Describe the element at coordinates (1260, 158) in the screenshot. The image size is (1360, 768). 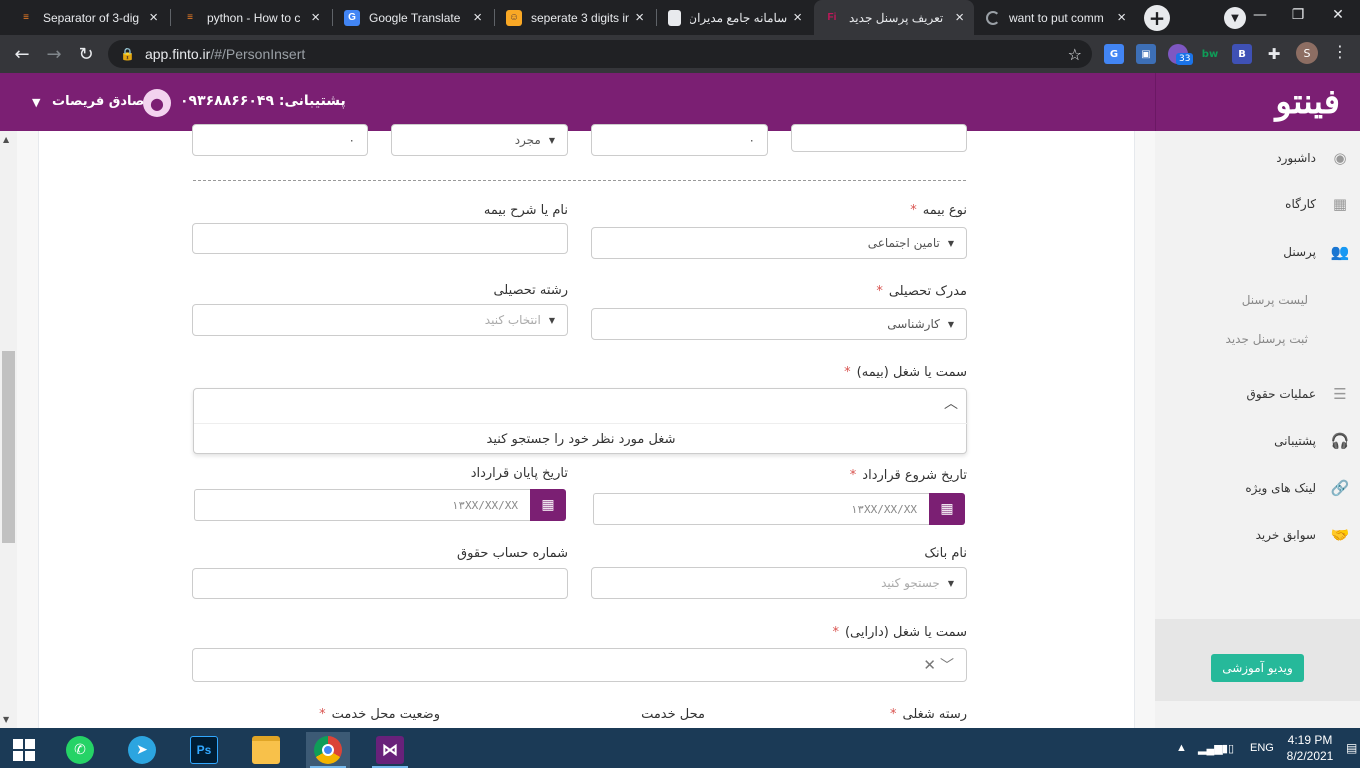
I see `sidebar-item-dashboard: داشبورد ◉` at that location.